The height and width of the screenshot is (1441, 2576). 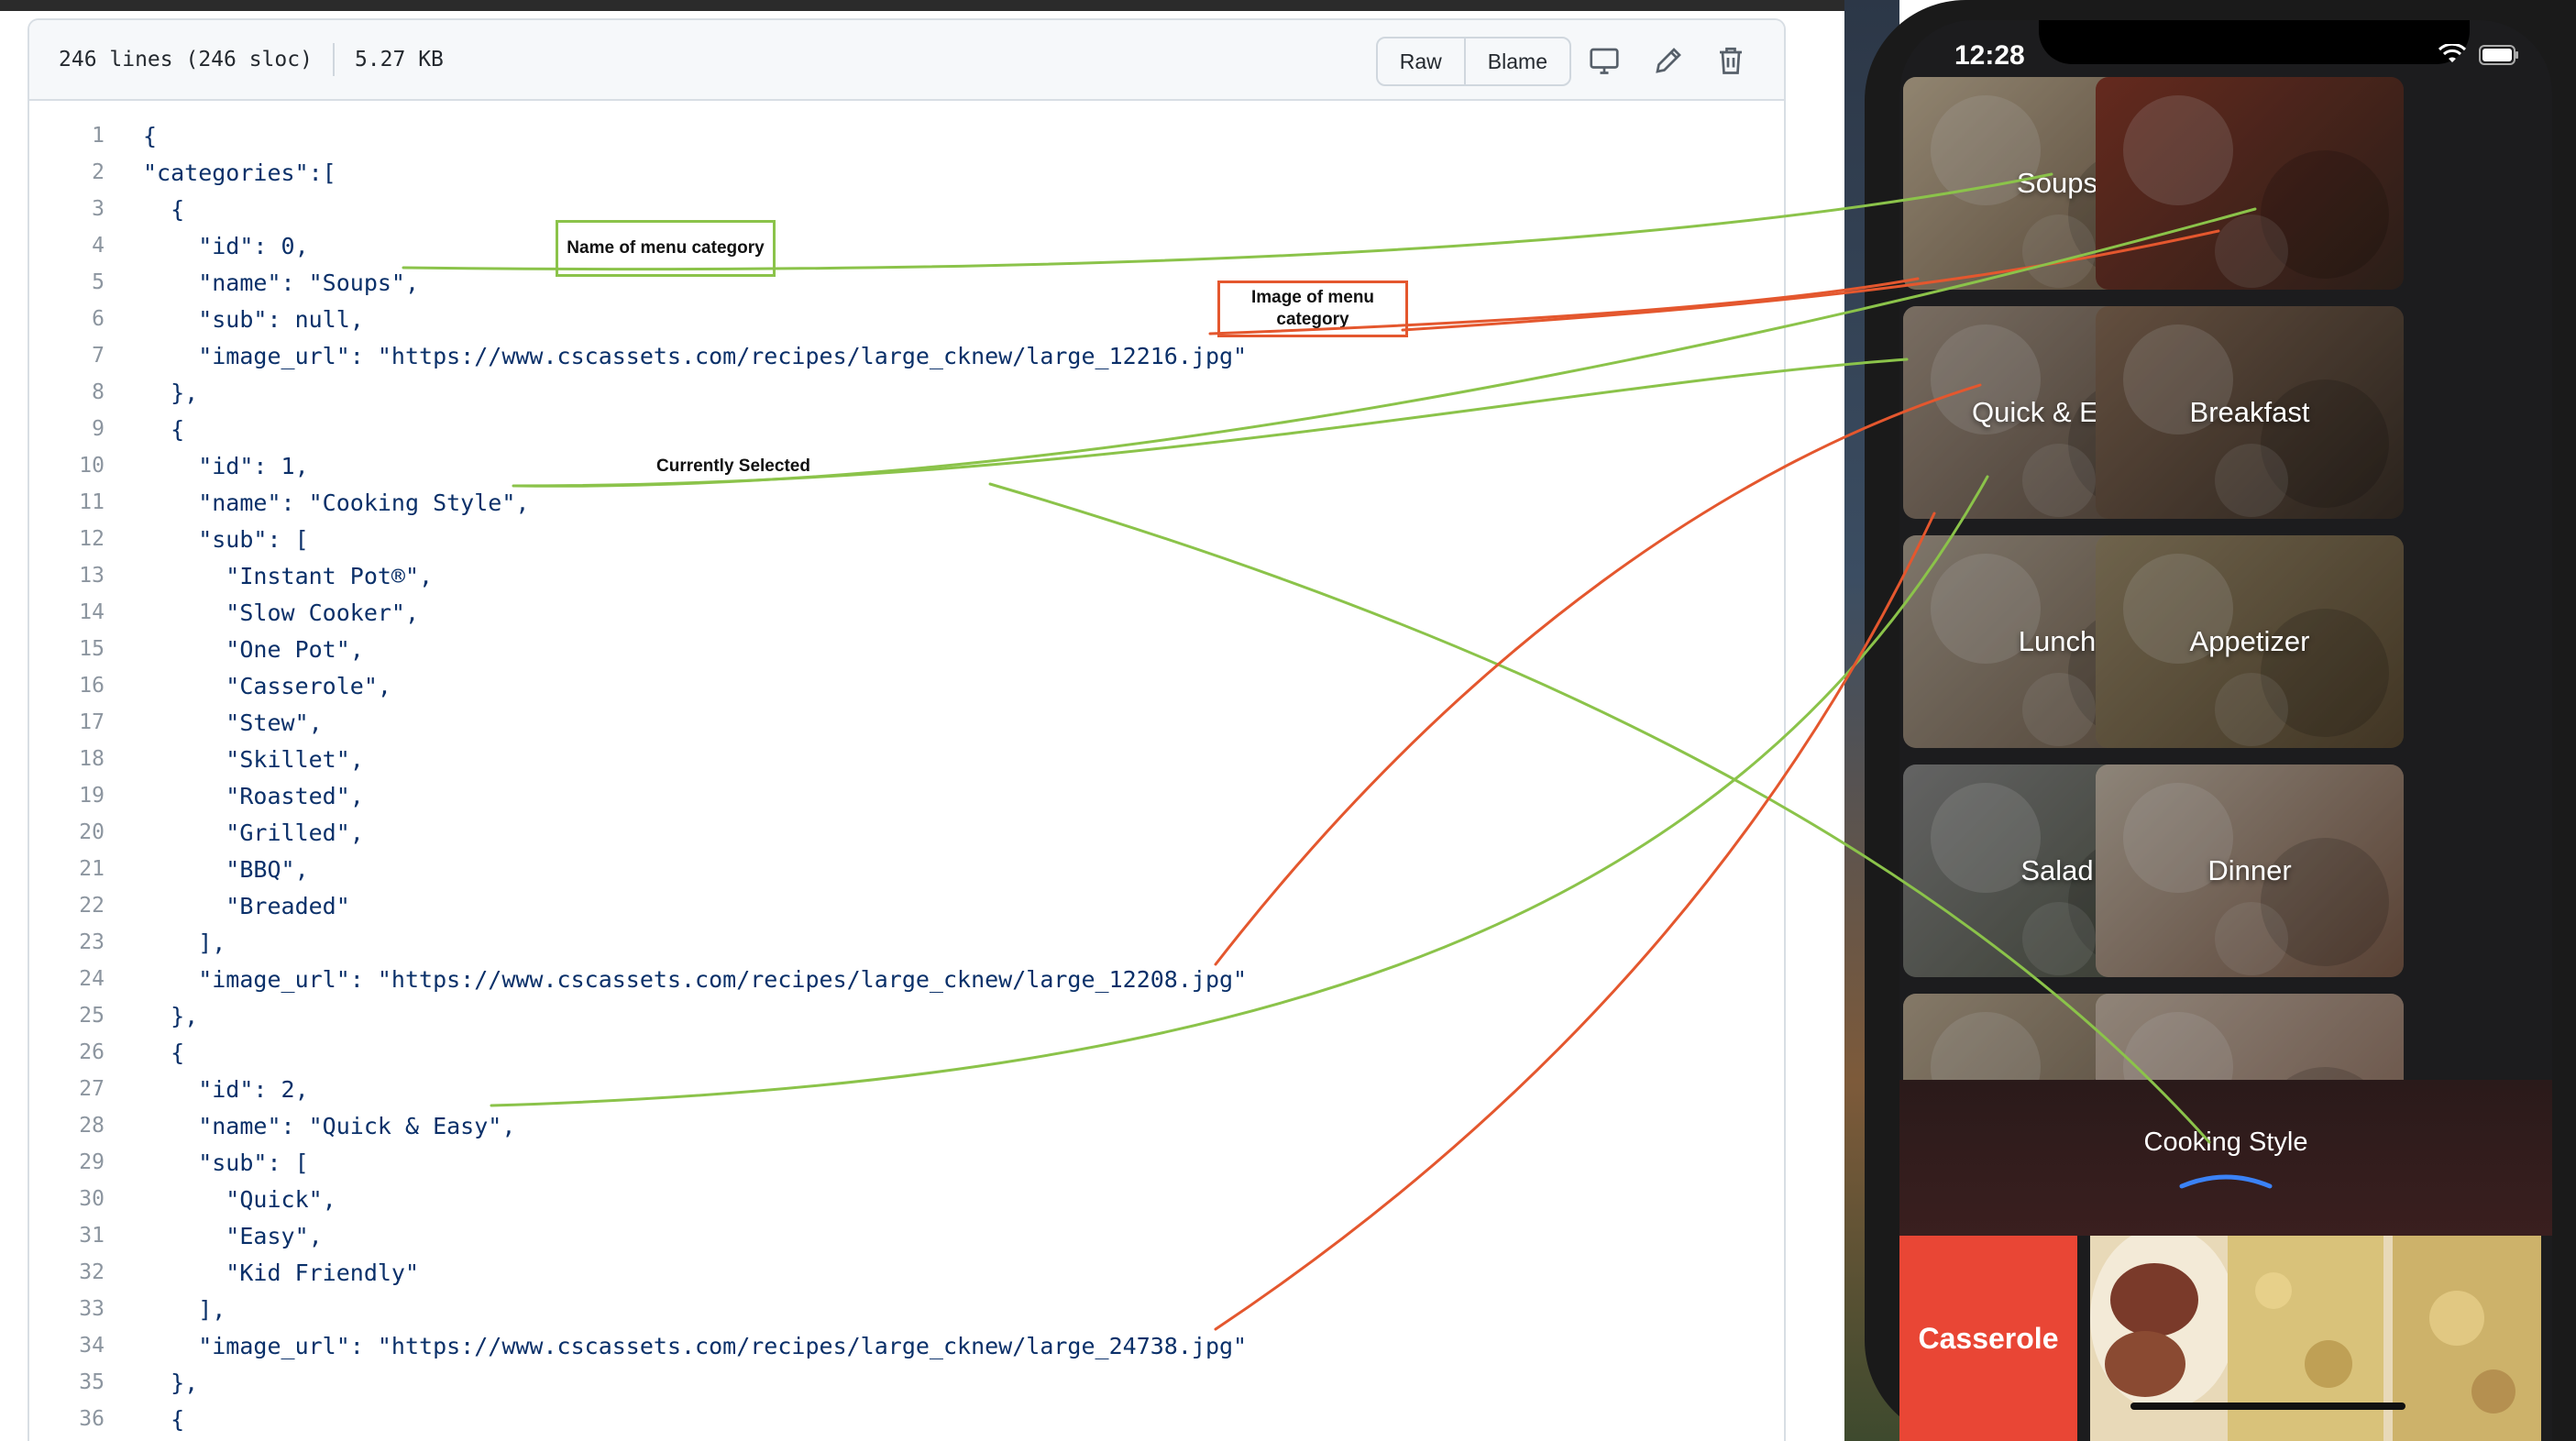 What do you see at coordinates (1210, 423) in the screenshot?
I see `connector-name-quick` at bounding box center [1210, 423].